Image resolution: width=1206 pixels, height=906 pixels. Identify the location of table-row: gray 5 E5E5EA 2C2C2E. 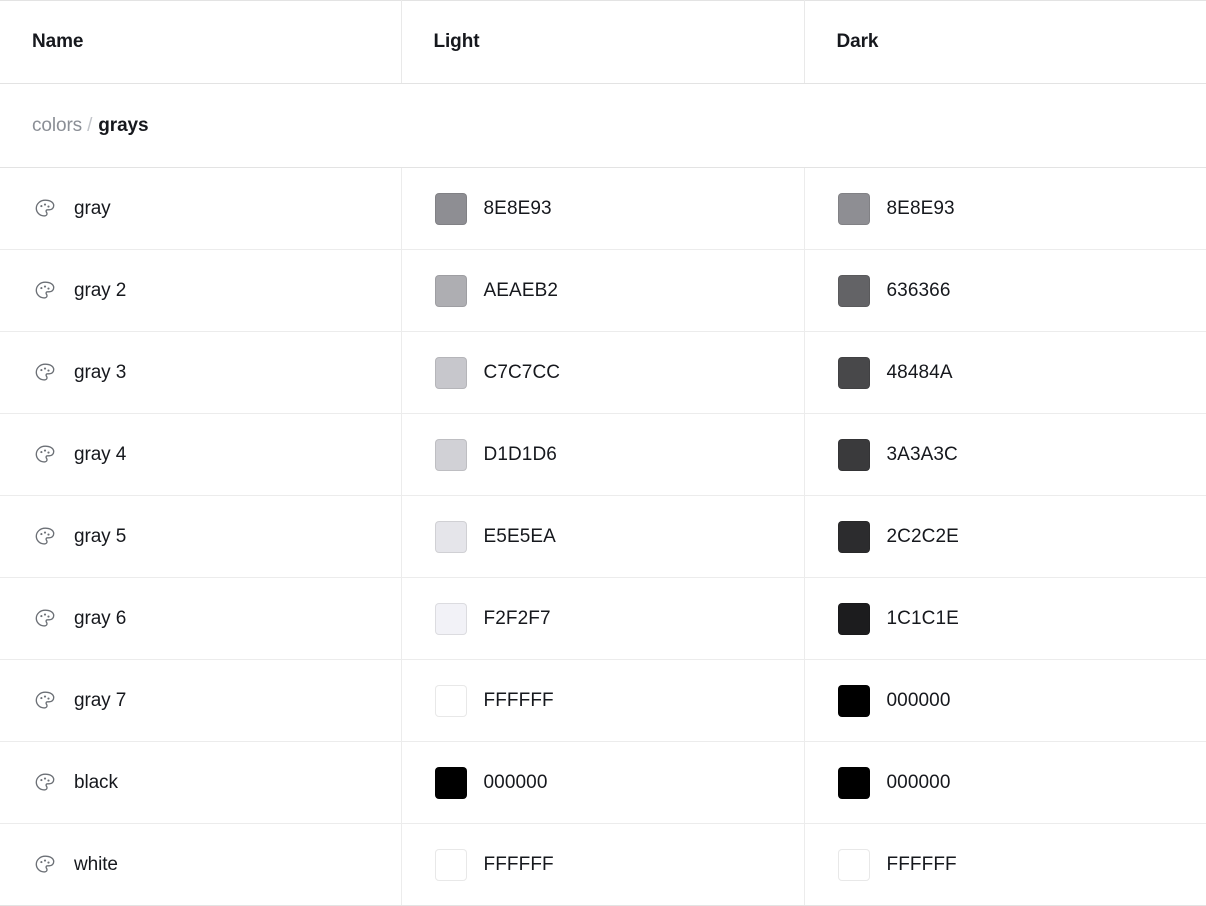
(603, 536).